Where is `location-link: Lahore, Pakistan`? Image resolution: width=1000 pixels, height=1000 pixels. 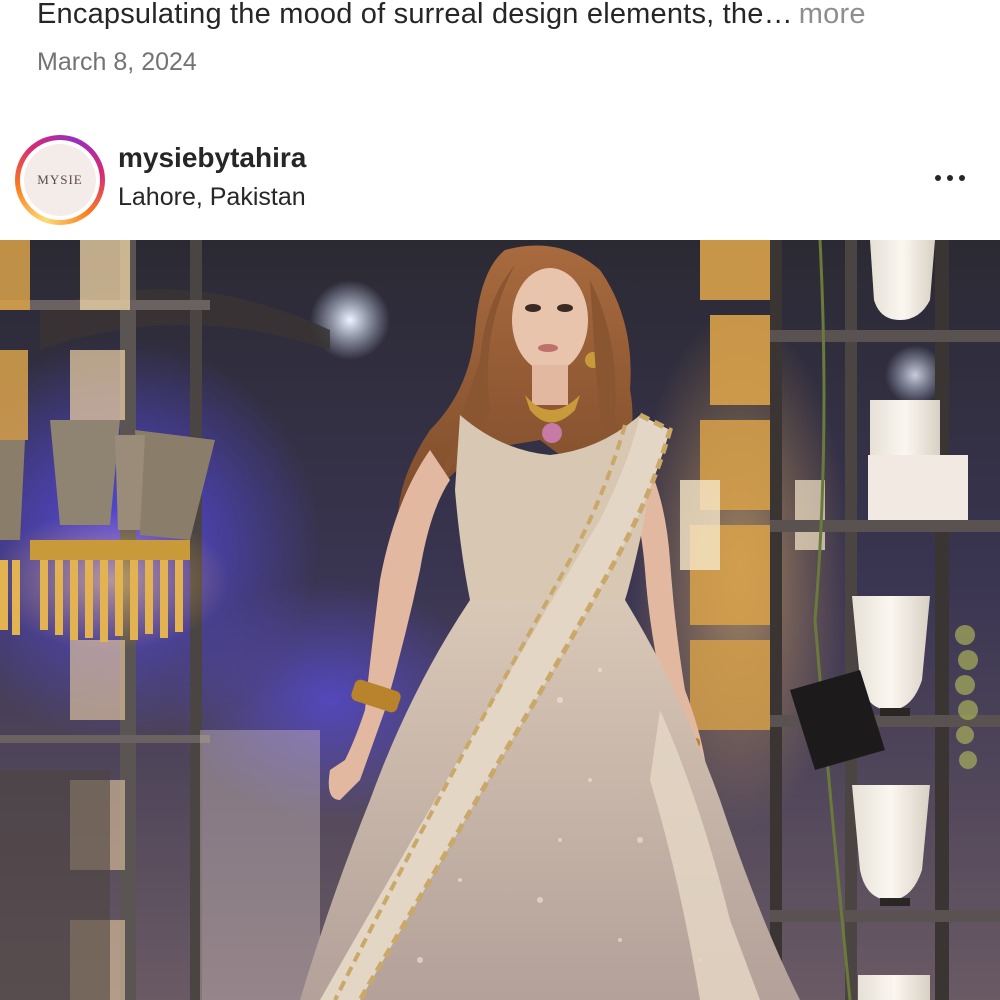 location-link: Lahore, Pakistan is located at coordinates (212, 197).